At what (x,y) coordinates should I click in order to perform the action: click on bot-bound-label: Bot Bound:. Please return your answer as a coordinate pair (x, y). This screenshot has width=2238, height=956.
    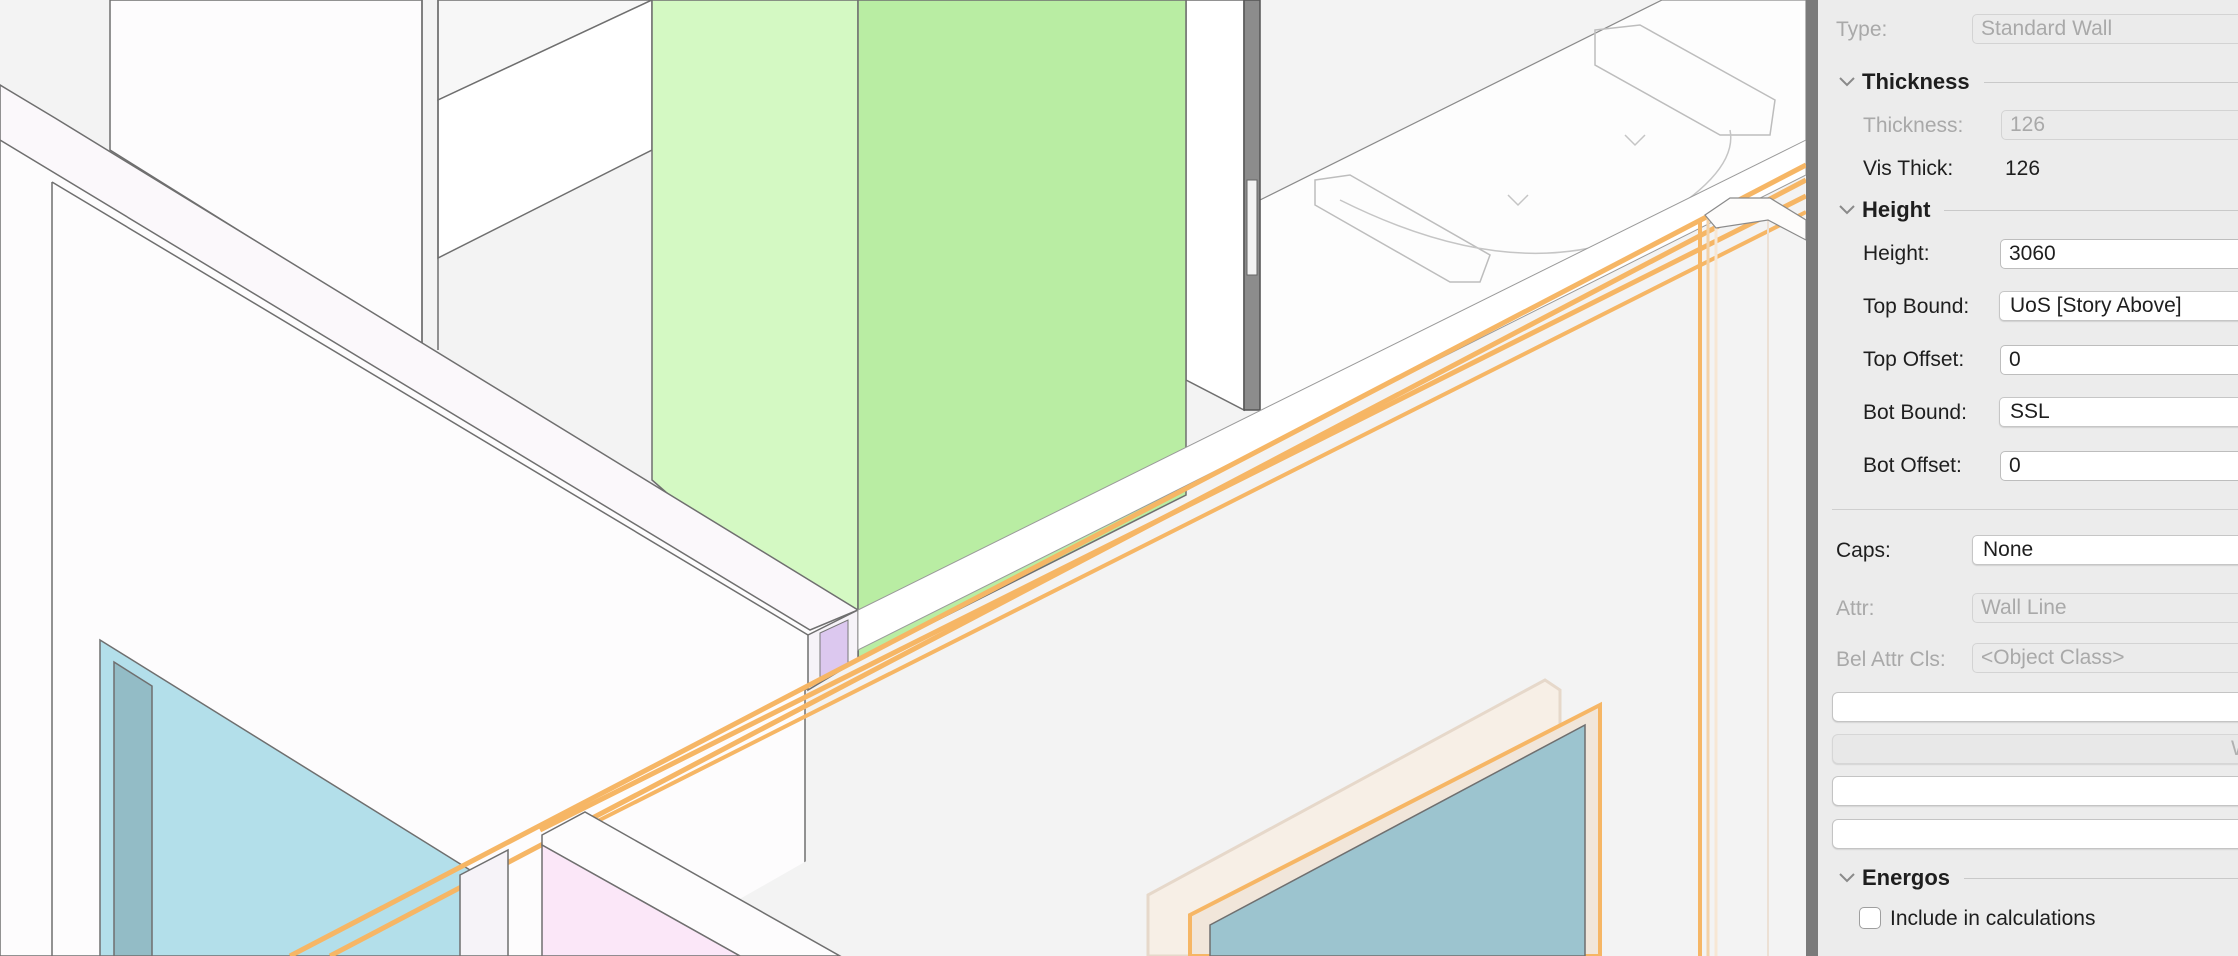
    Looking at the image, I should click on (1915, 412).